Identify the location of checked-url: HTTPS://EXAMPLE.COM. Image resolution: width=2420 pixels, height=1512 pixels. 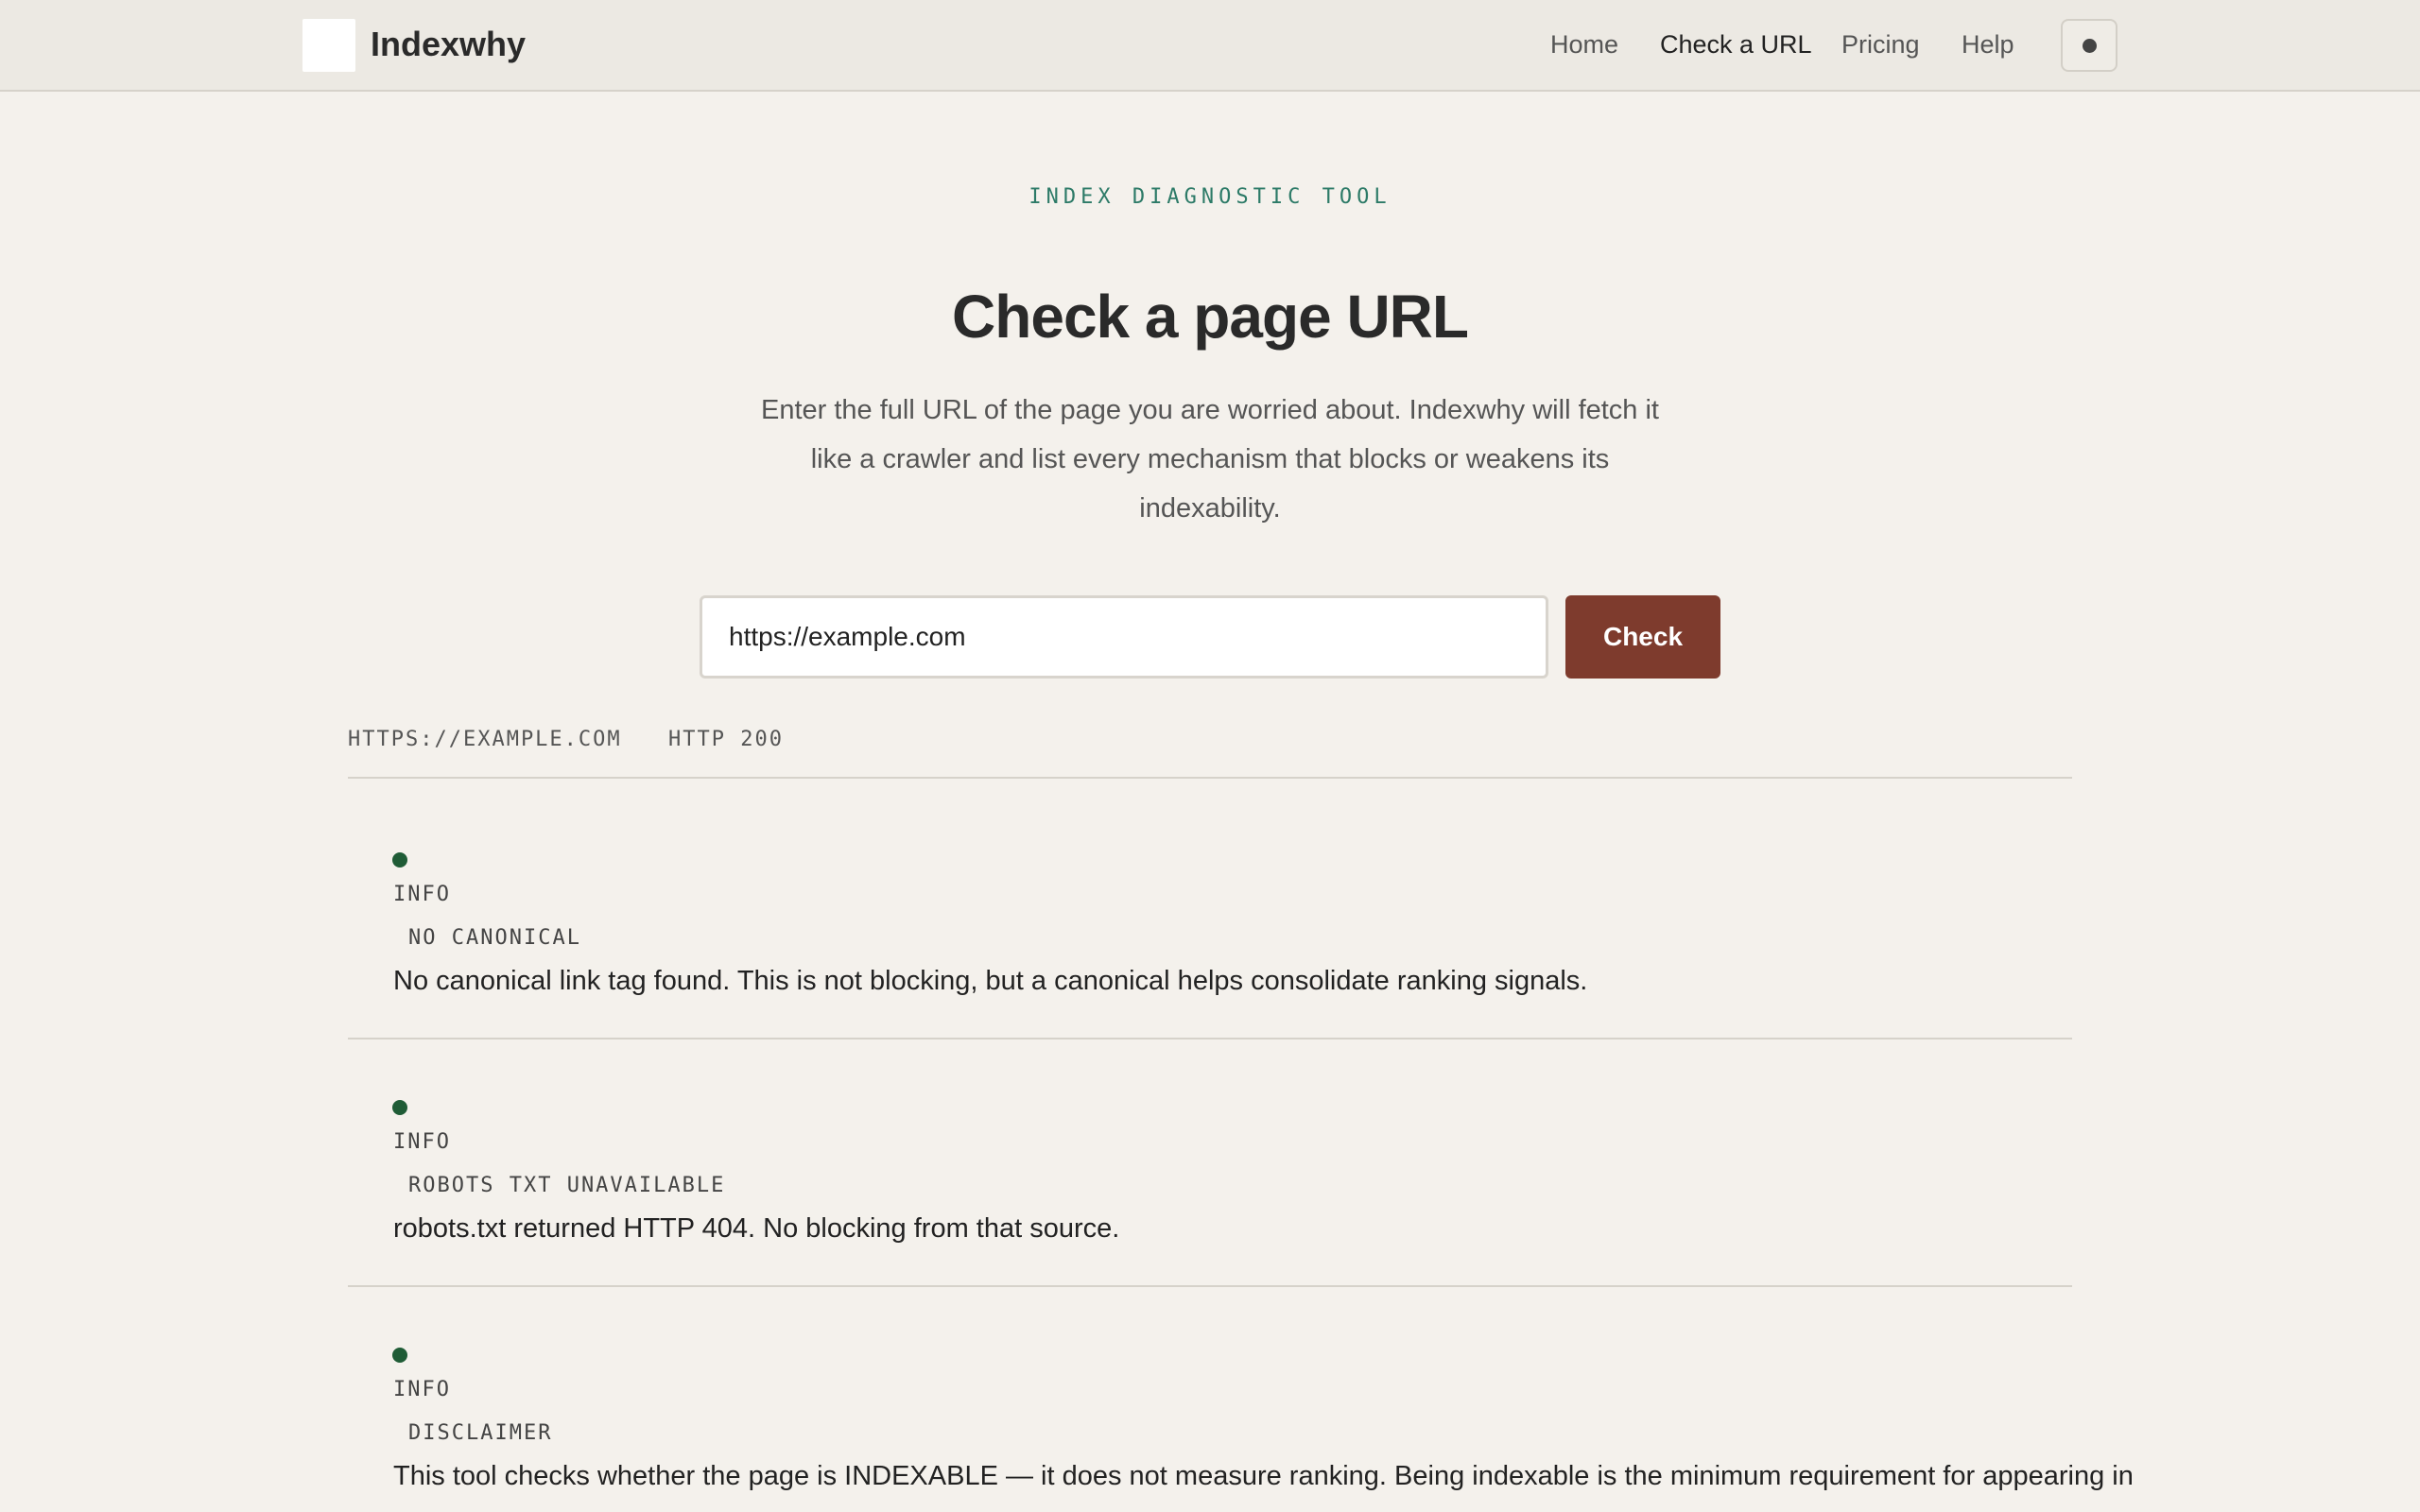
(485, 739).